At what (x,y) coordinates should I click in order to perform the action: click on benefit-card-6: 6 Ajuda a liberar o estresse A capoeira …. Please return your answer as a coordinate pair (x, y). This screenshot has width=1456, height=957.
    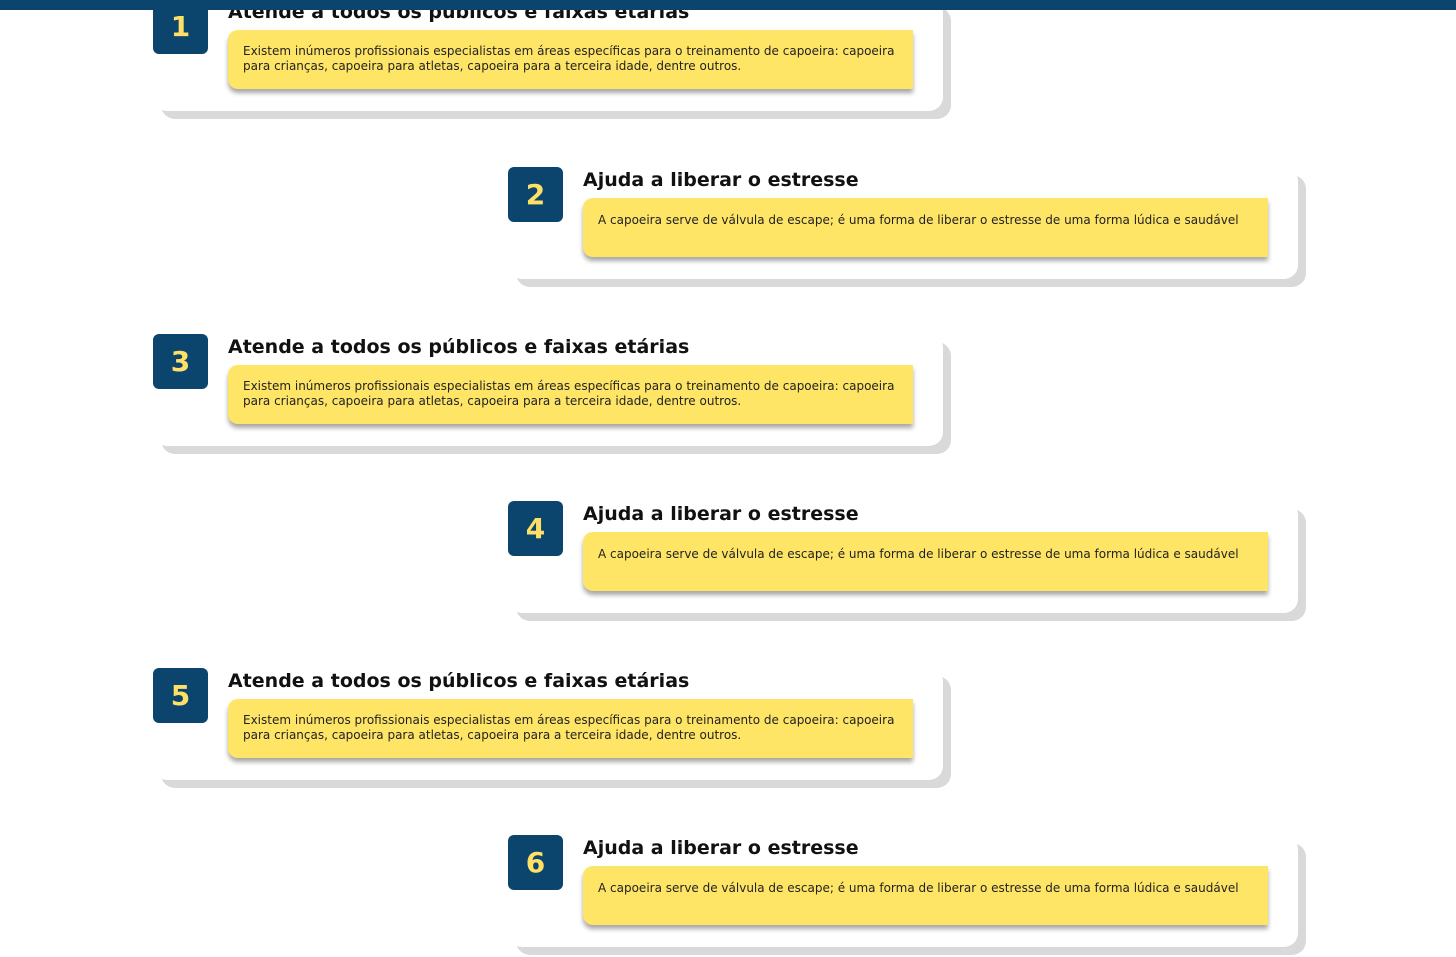
    Looking at the image, I should click on (908, 896).